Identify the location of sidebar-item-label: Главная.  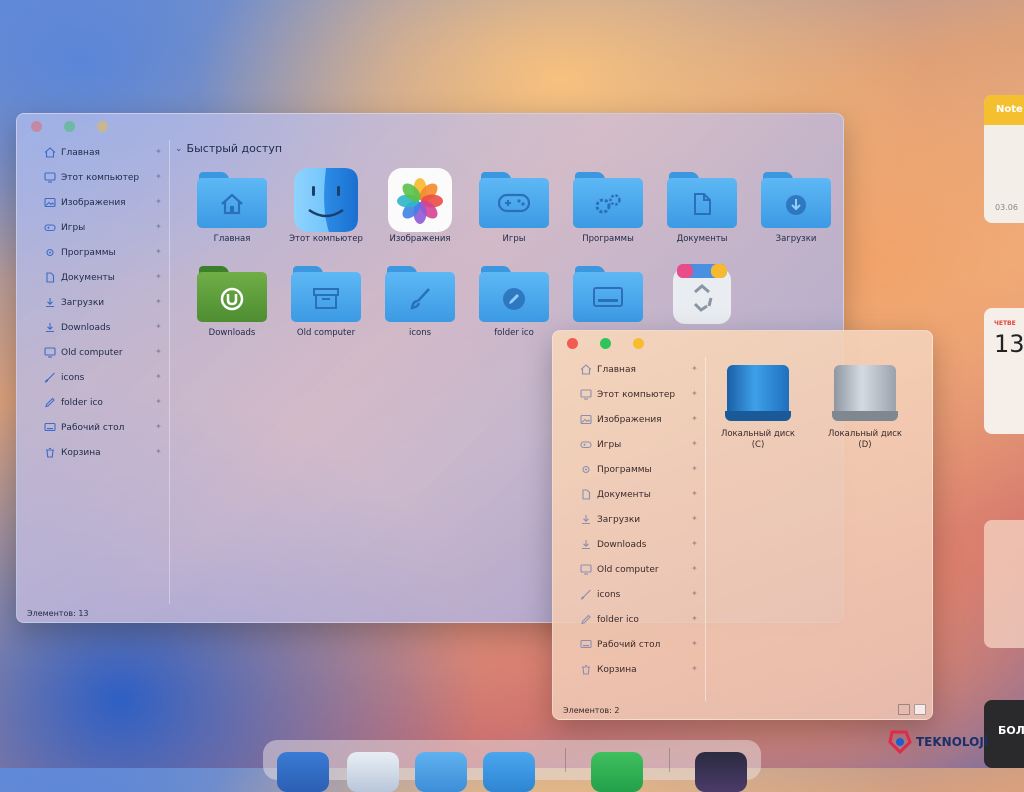
(80, 152).